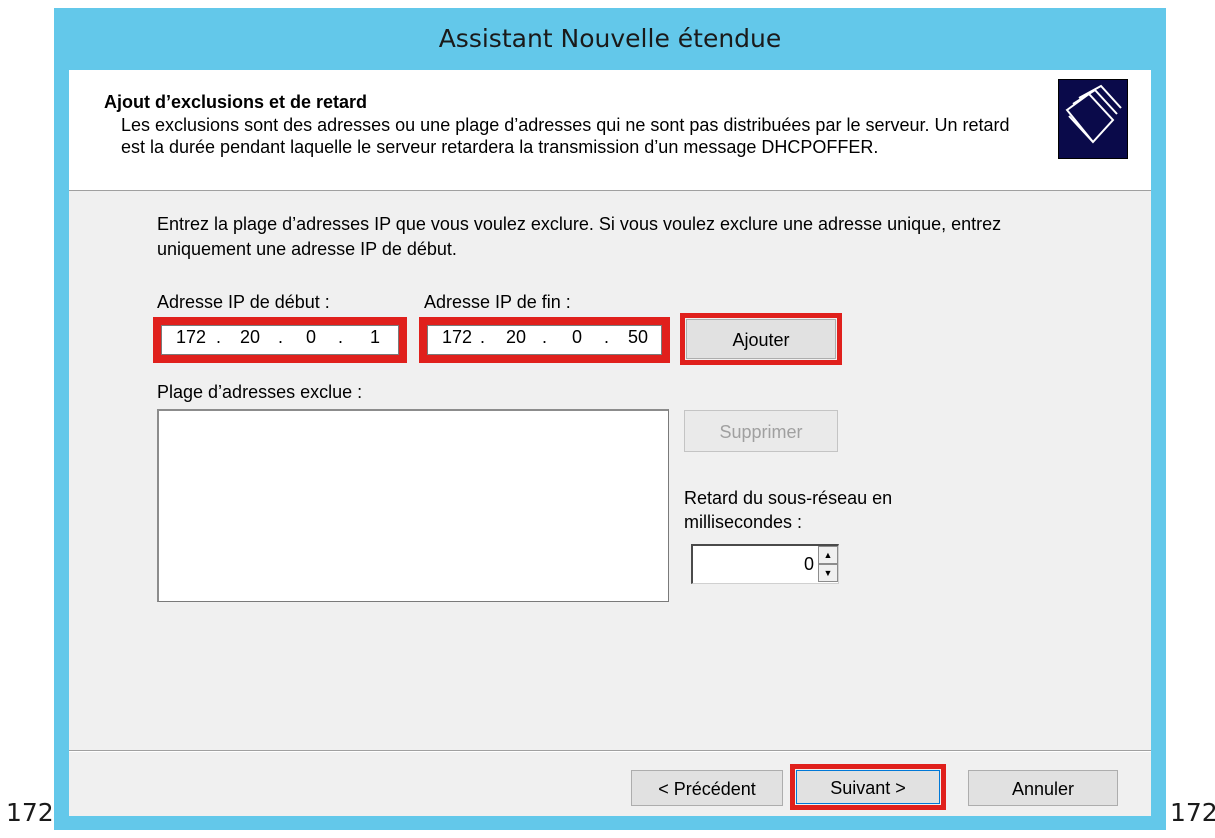  Describe the element at coordinates (788, 510) in the screenshot. I see `delay-label: Retard du sous-réseau en millisecondes :` at that location.